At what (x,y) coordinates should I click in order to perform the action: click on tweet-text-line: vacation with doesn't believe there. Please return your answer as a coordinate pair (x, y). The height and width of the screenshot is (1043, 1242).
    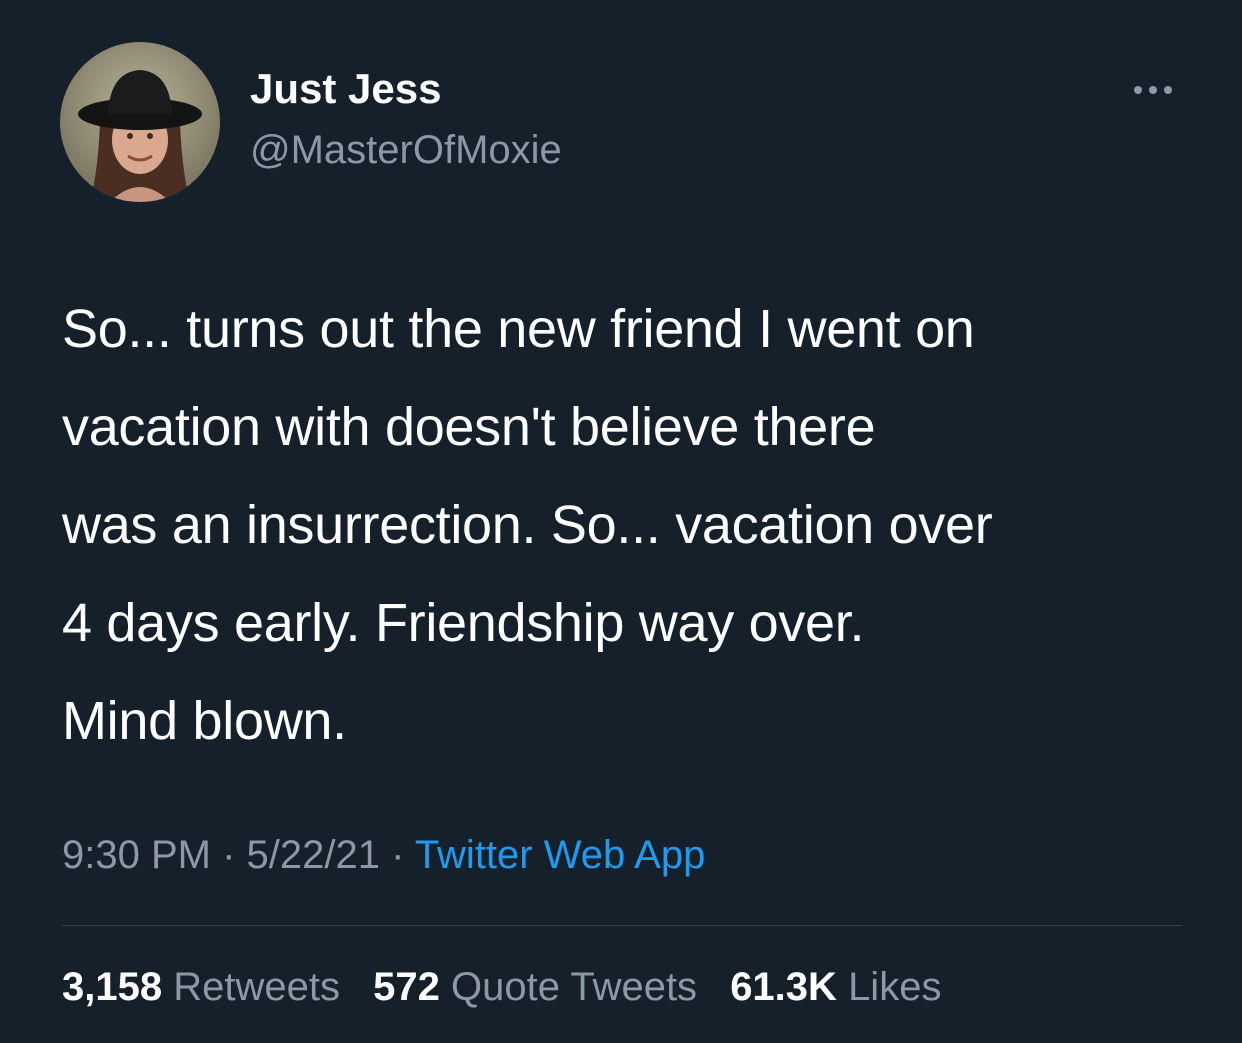
    Looking at the image, I should click on (469, 427).